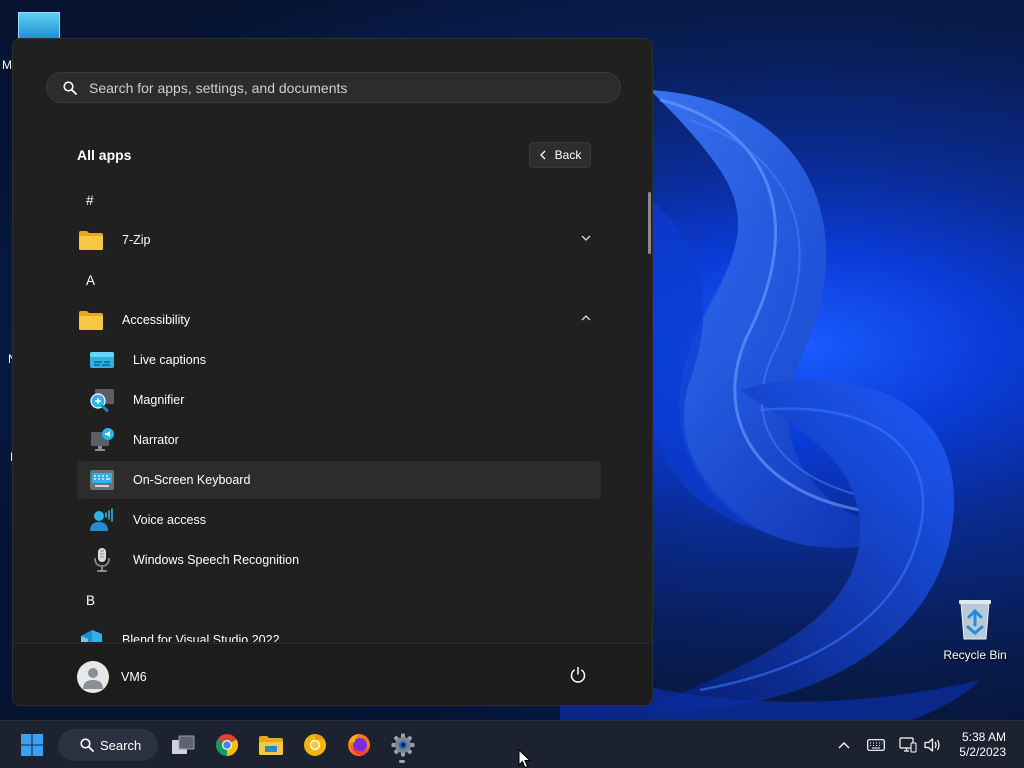 Image resolution: width=1024 pixels, height=768 pixels. I want to click on app-name: On-Screen Keyboard, so click(192, 480).